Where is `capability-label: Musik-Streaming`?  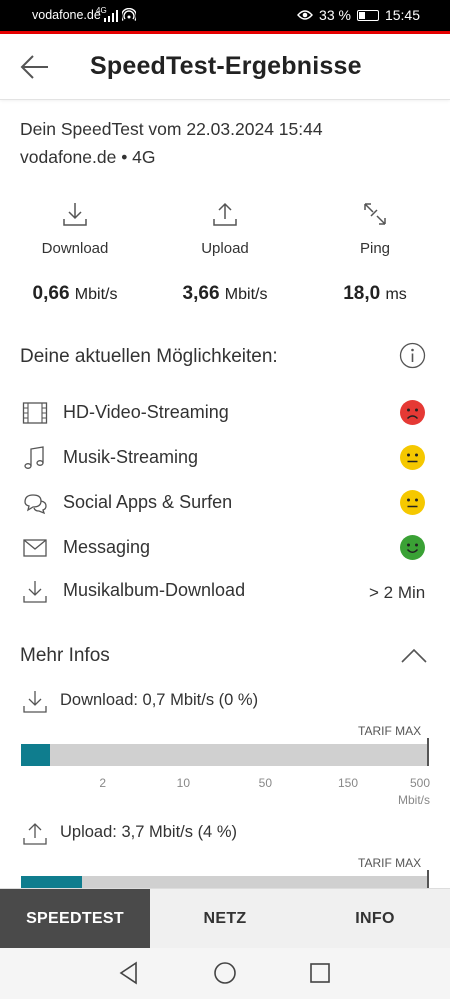 capability-label: Musik-Streaming is located at coordinates (131, 457).